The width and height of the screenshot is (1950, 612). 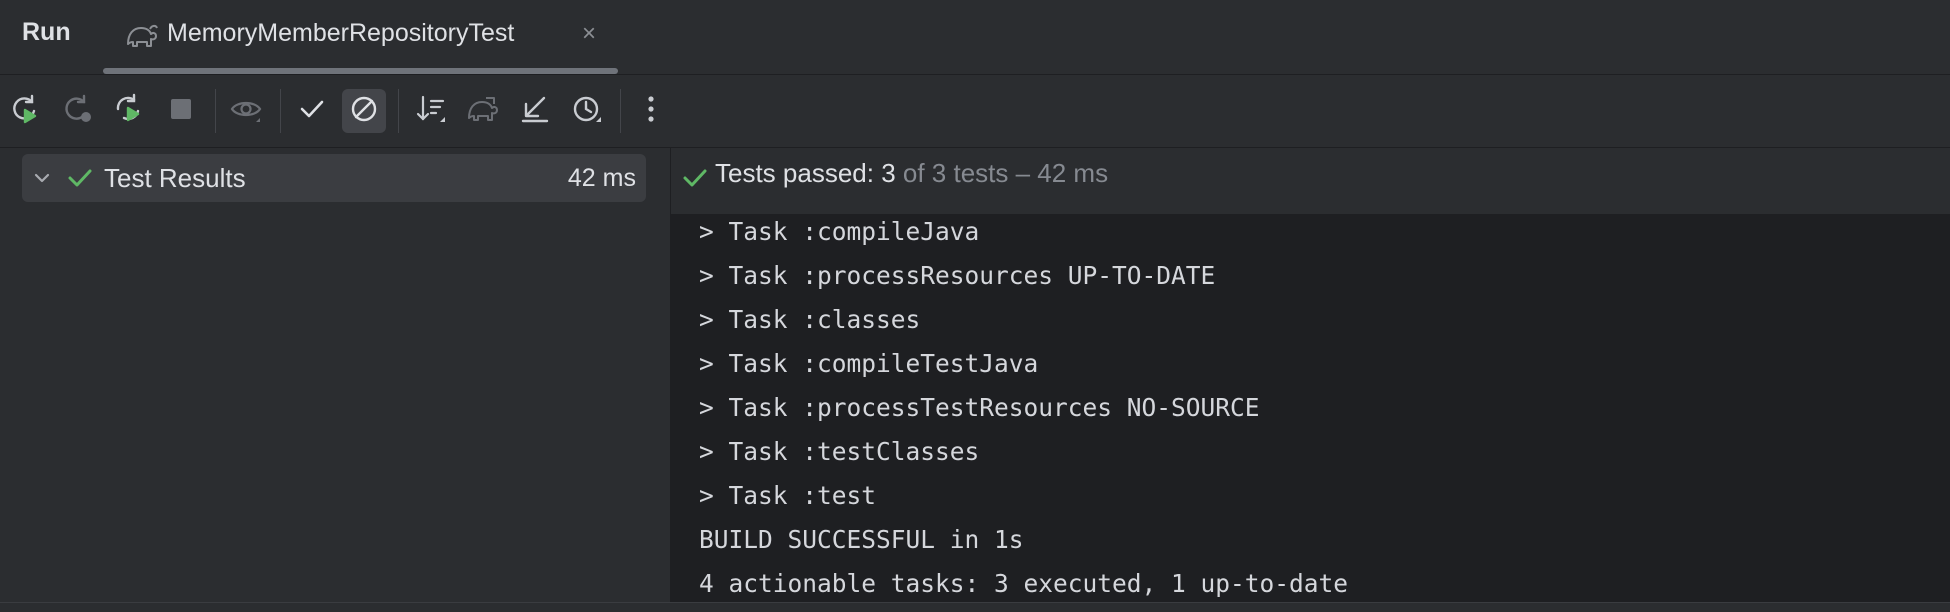 What do you see at coordinates (589, 34) in the screenshot?
I see `close-icon: ×` at bounding box center [589, 34].